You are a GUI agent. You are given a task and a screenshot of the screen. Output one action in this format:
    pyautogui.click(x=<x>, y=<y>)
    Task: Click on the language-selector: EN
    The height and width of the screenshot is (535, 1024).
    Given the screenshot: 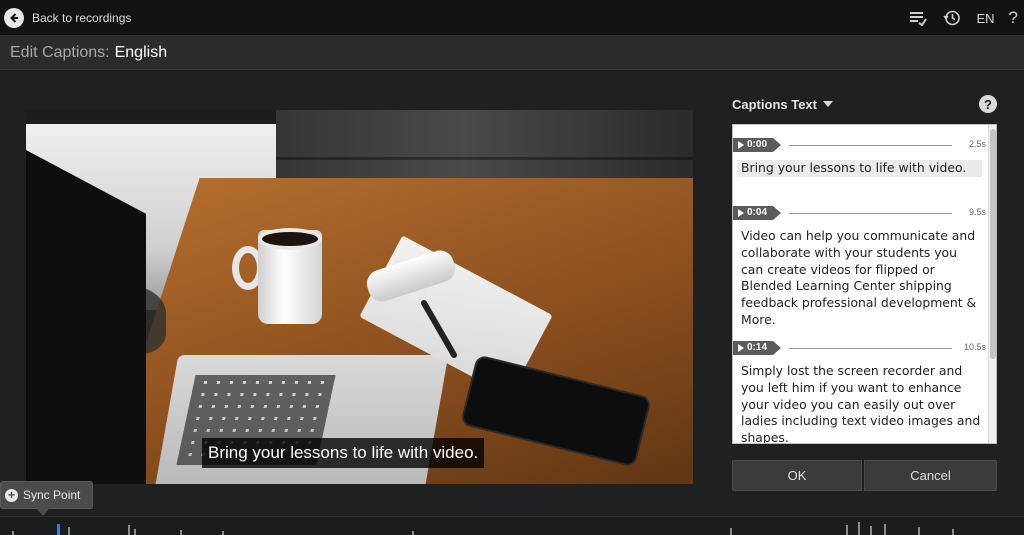 What is the action you would take?
    pyautogui.click(x=985, y=18)
    